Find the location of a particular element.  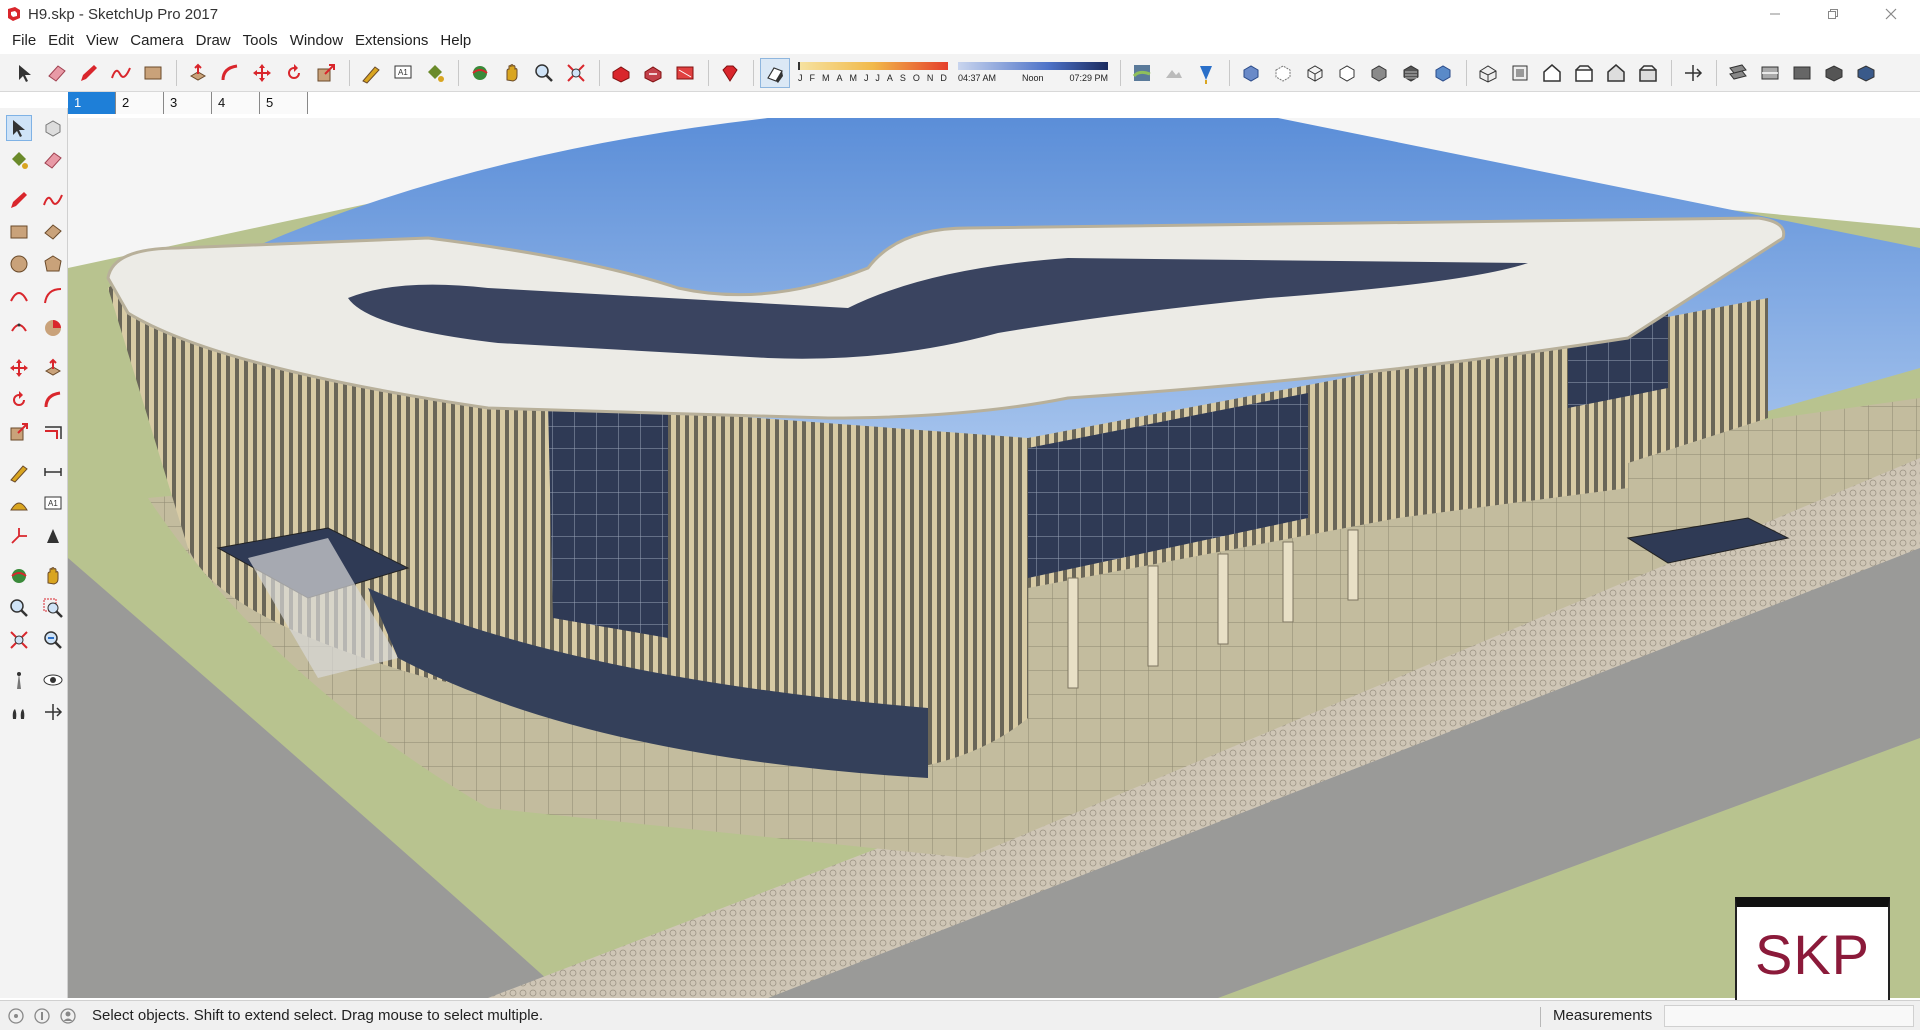

palette-three-point-arc-button is located at coordinates (19, 328).